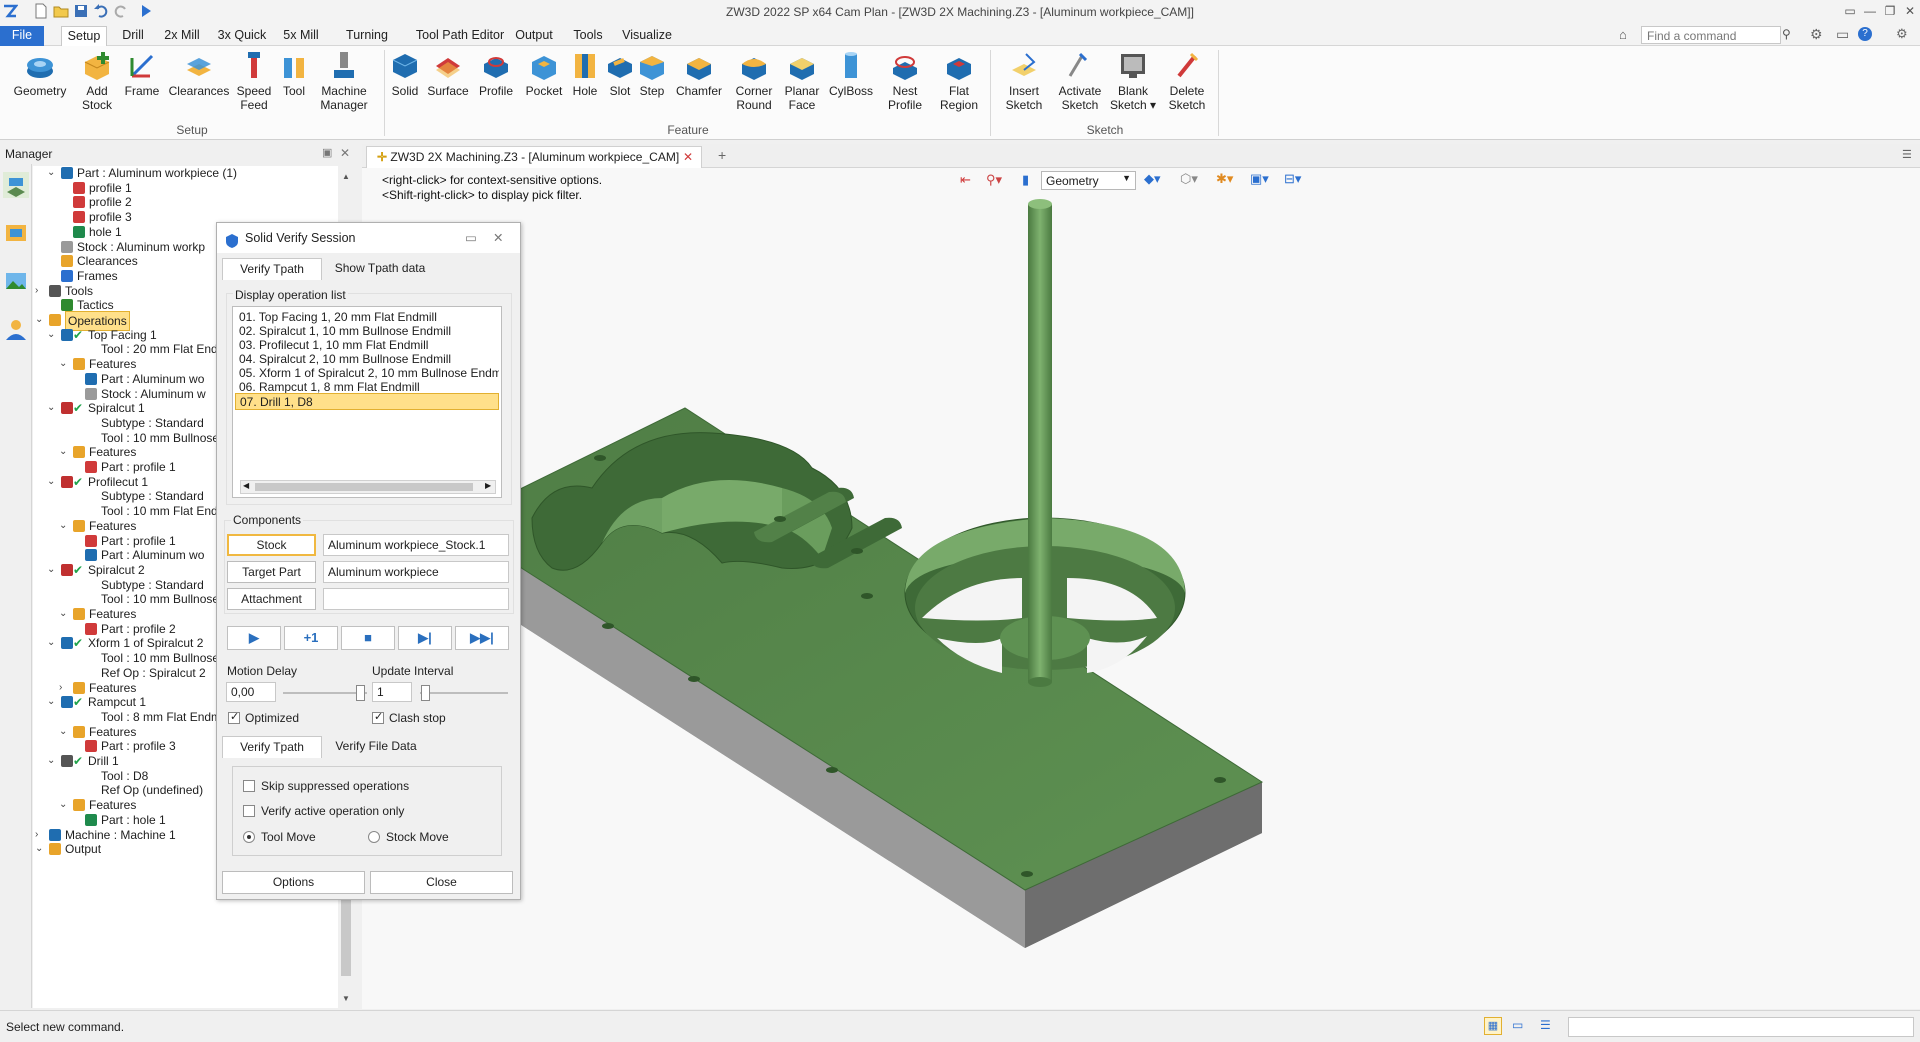 The image size is (1920, 1042). Describe the element at coordinates (392, 692) in the screenshot. I see `update-interval-input: 1` at that location.